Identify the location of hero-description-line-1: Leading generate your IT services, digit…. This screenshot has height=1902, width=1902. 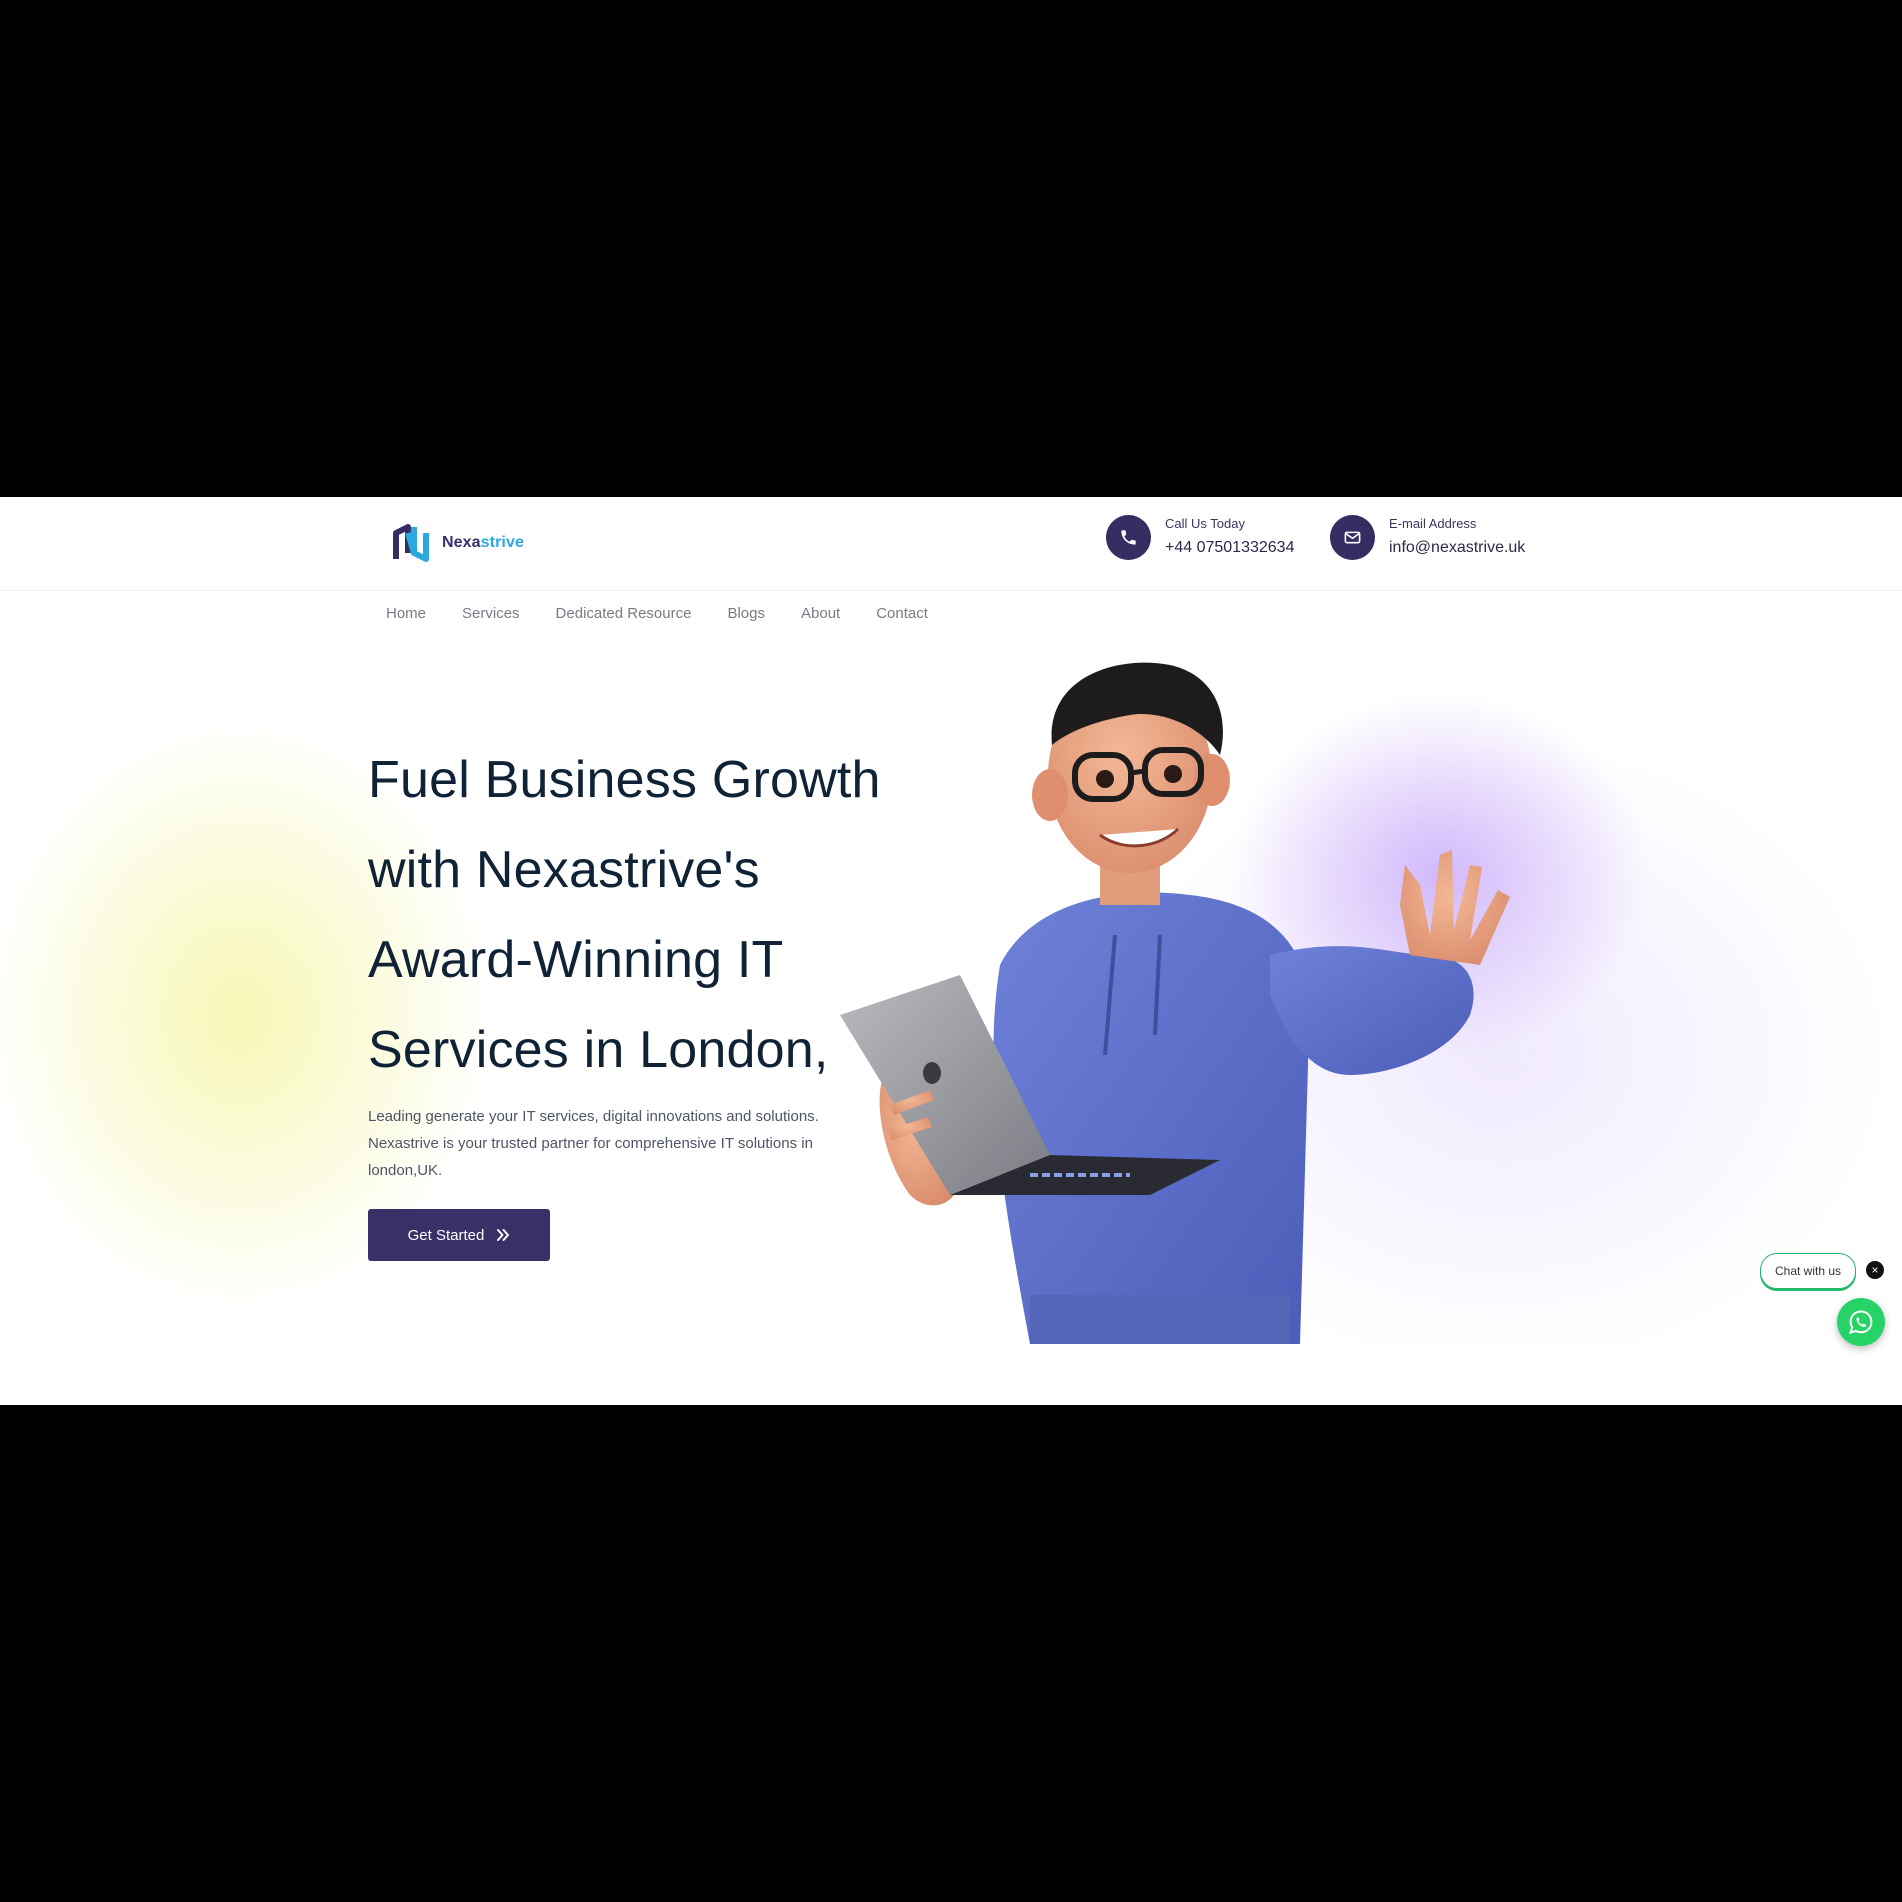
(593, 1116).